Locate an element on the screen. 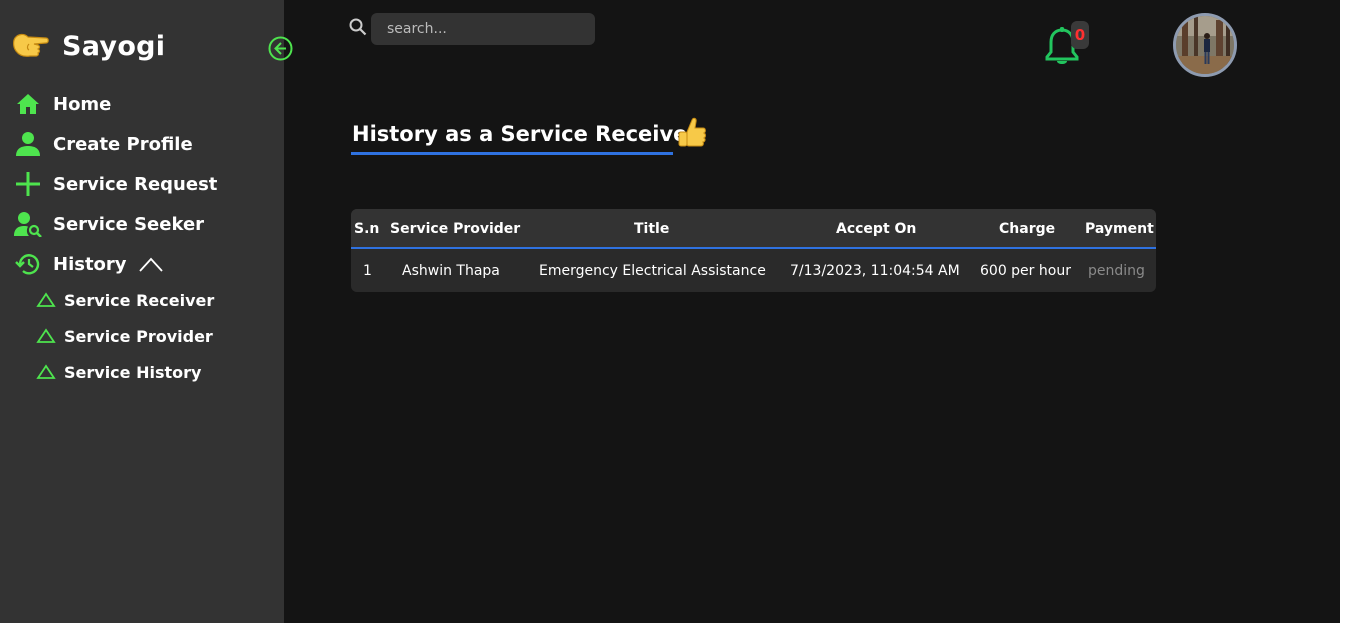  person-search-icon is located at coordinates (28, 224).